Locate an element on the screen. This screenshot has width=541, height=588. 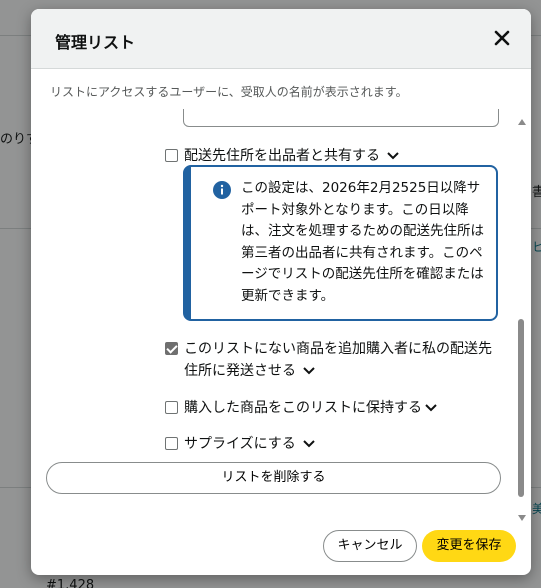
option-surprise: サプライズにする is located at coordinates (240, 444).